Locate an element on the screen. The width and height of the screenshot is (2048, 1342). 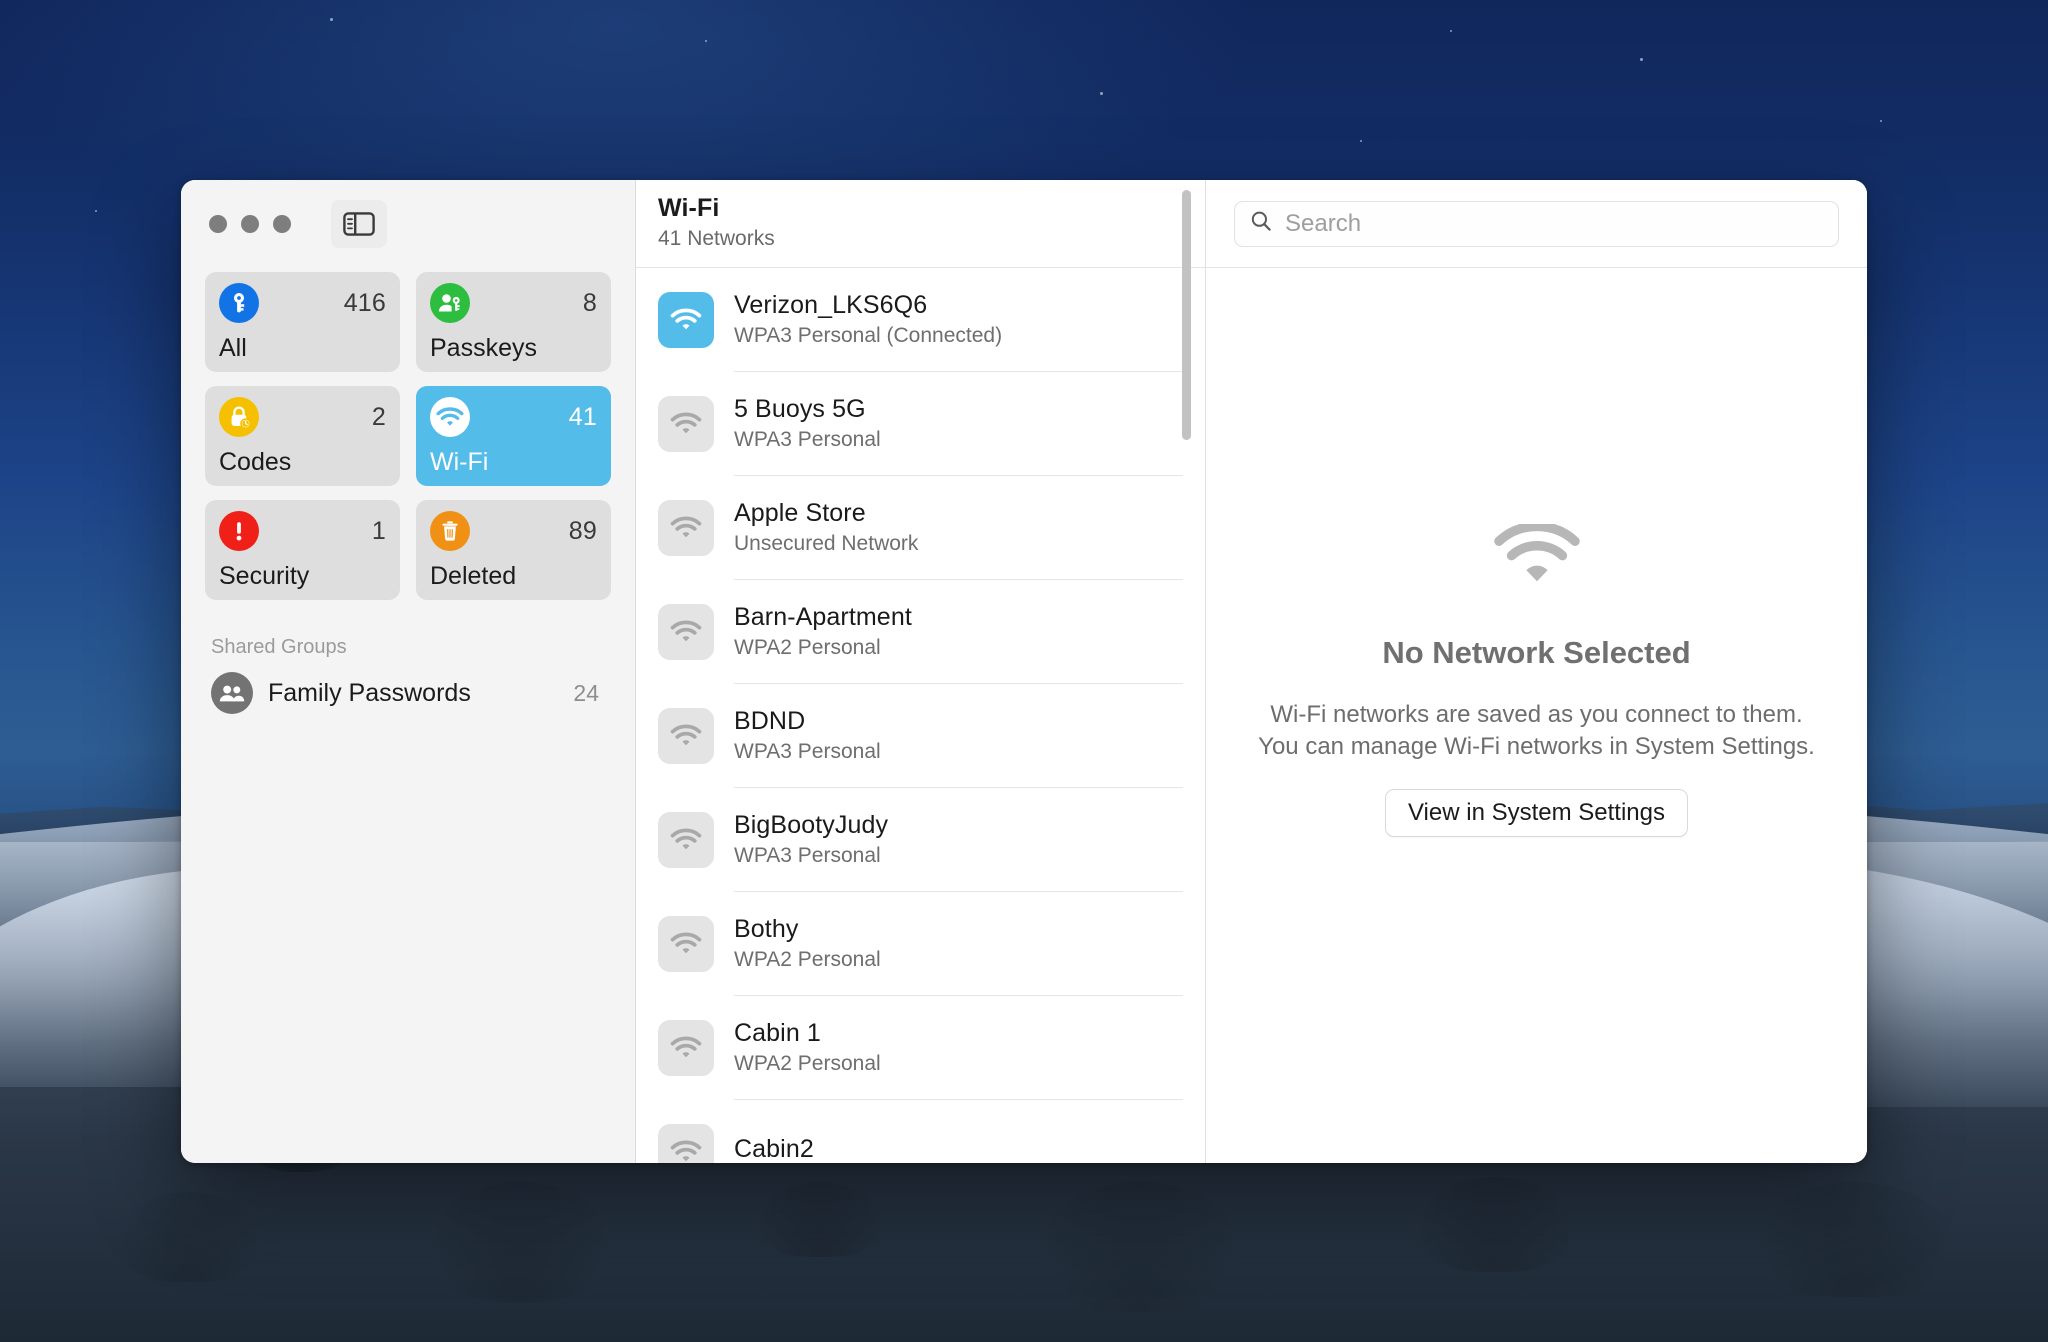
network-name: Barn-Apartment is located at coordinates (823, 617).